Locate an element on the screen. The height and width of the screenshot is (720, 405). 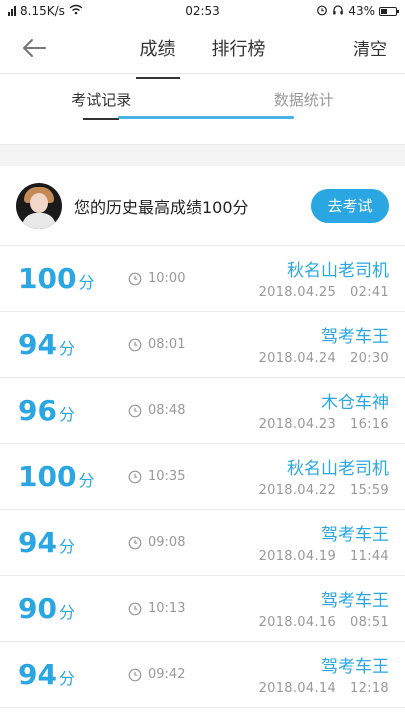
alarm-icon is located at coordinates (322, 11).